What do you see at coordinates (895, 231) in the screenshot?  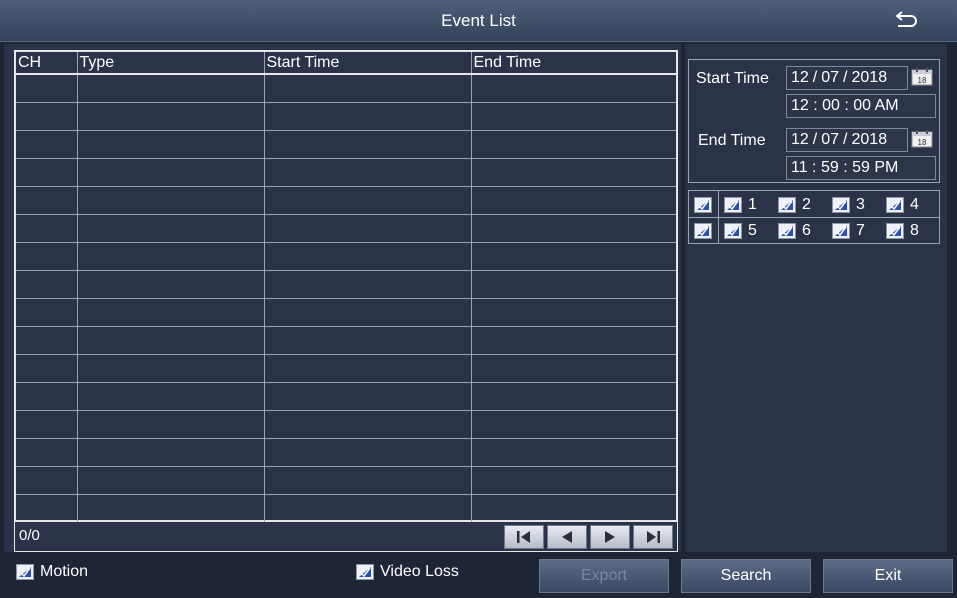 I see `channel-8-checkbox` at bounding box center [895, 231].